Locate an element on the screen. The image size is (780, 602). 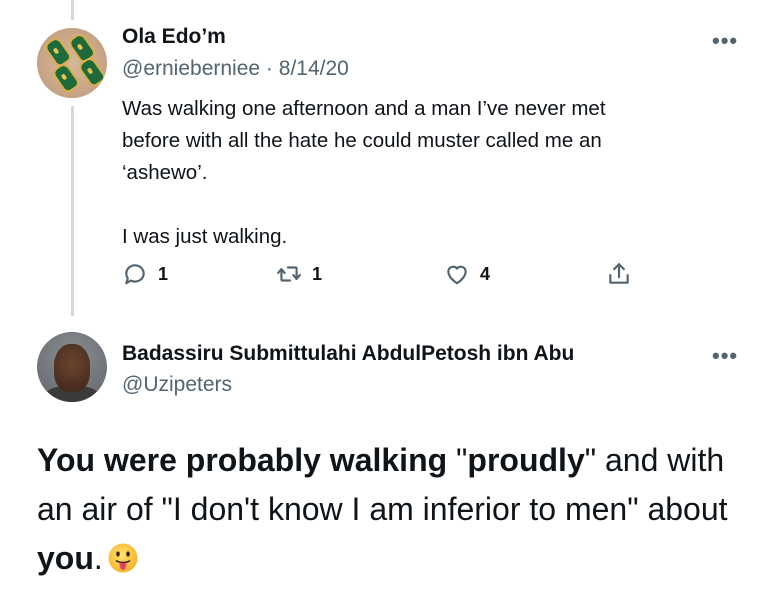
author-handle: @ernieberniee is located at coordinates (191, 68).